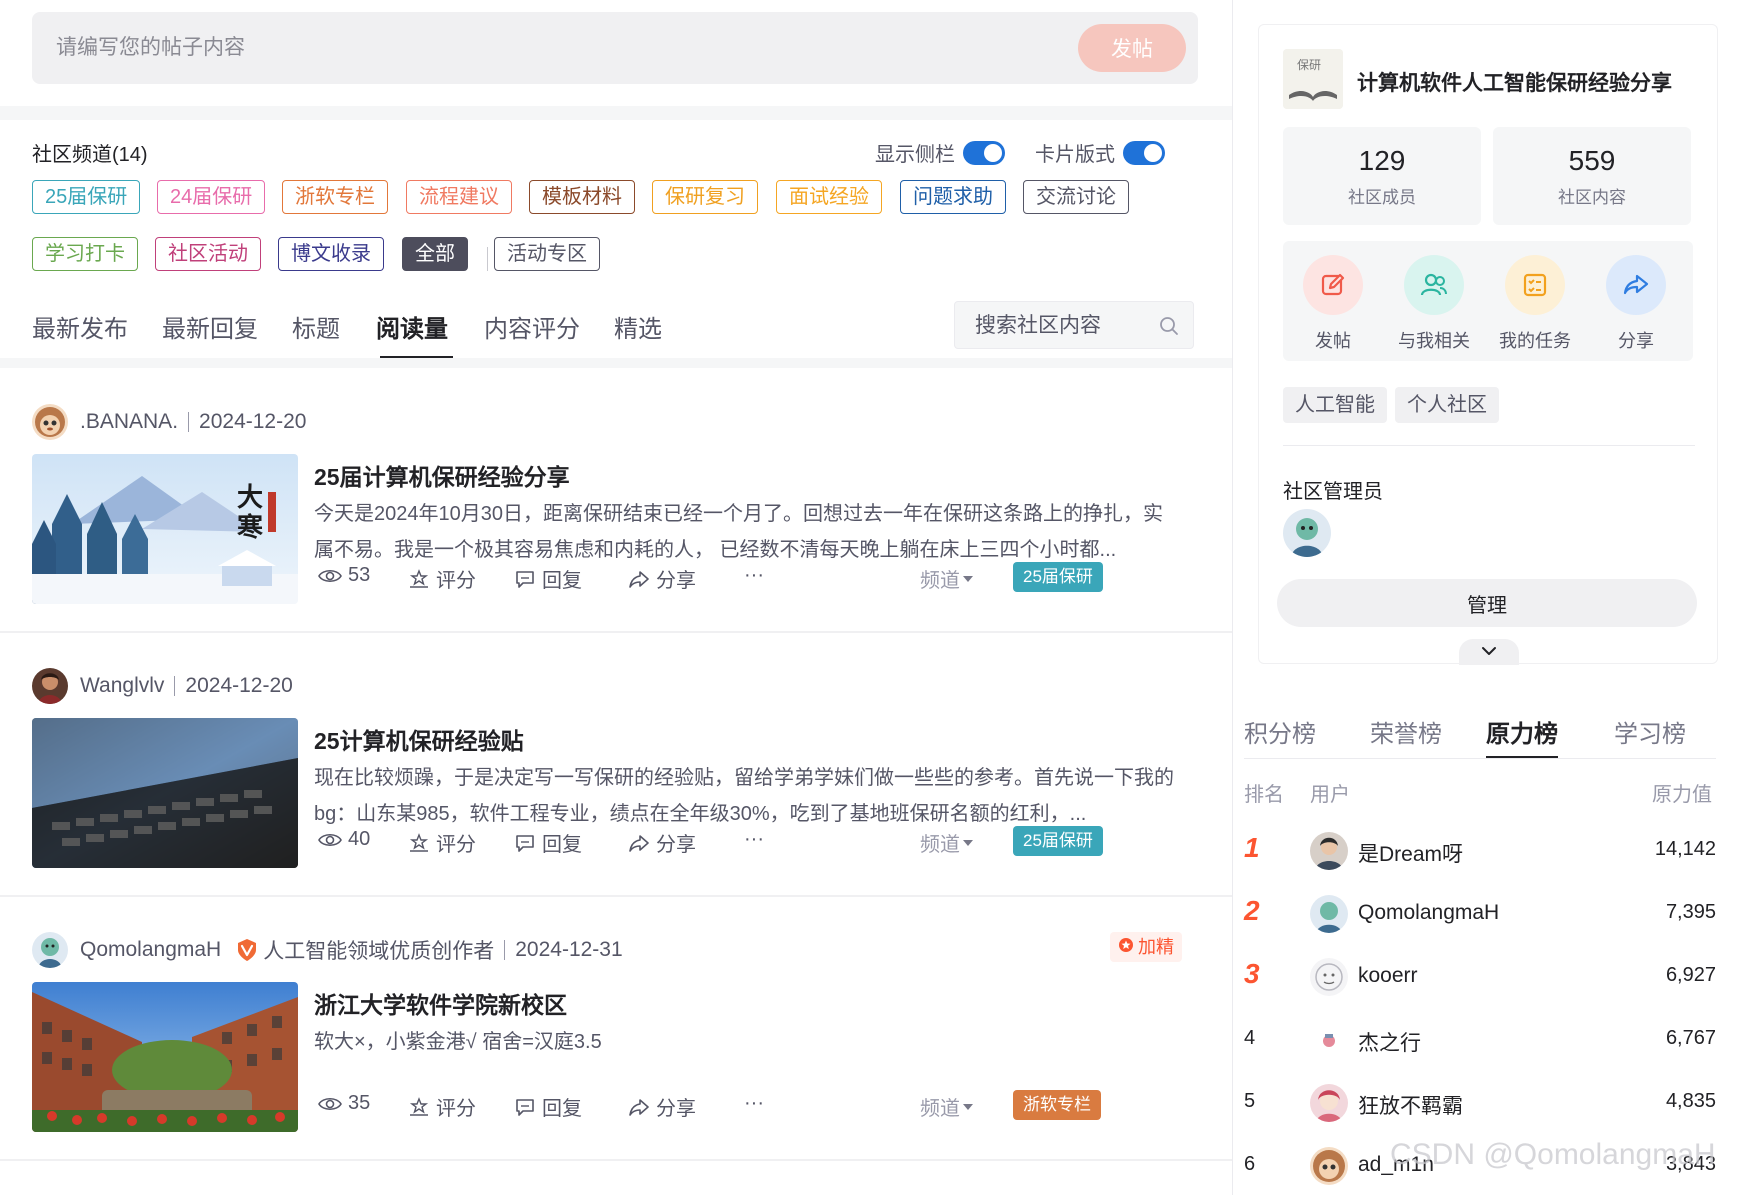  Describe the element at coordinates (1592, 176) in the screenshot. I see `contents-stat: 559 社区内容` at that location.